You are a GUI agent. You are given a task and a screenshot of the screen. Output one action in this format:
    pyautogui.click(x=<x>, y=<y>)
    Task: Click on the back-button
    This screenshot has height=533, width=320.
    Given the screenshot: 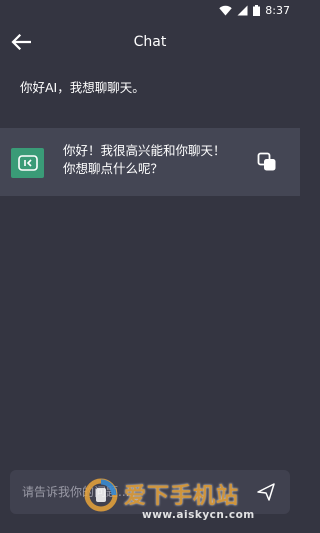 What is the action you would take?
    pyautogui.click(x=21, y=42)
    